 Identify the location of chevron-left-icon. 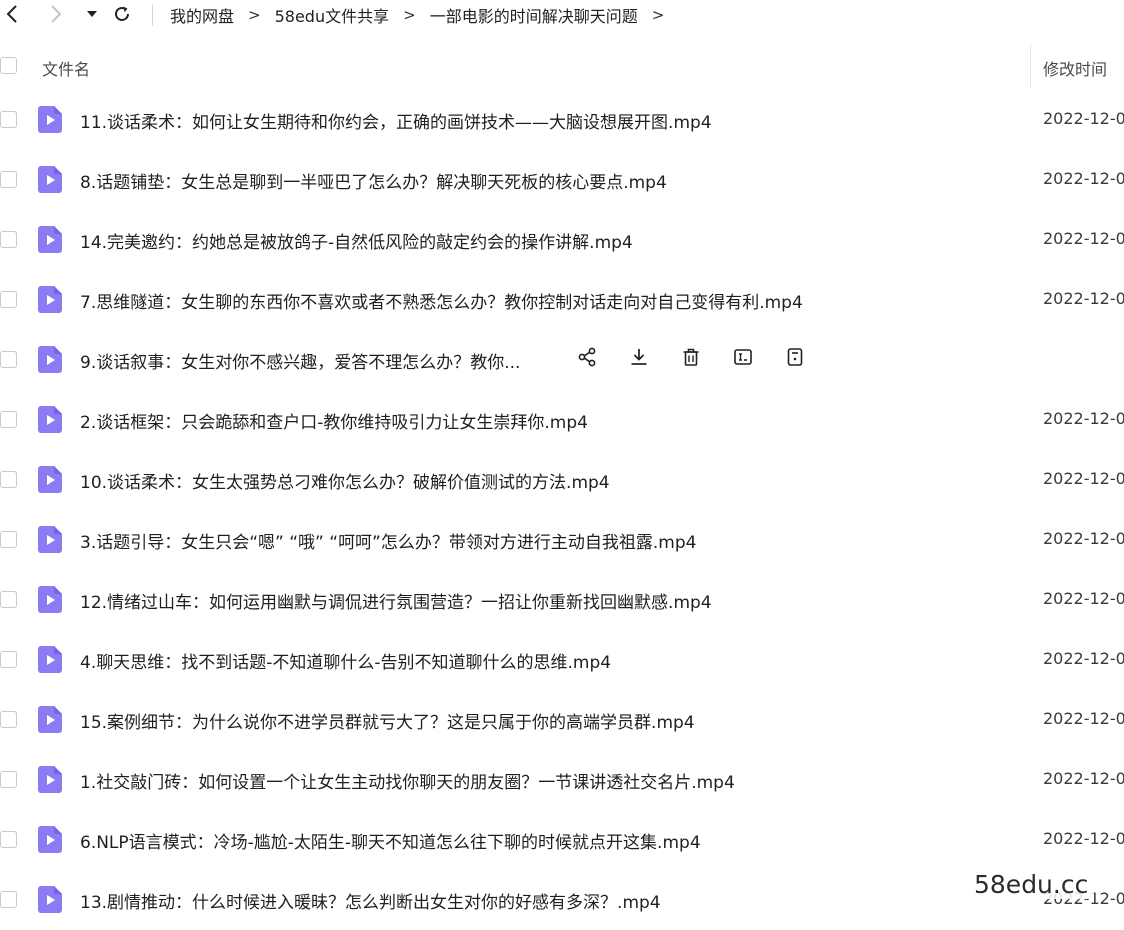
(11, 14).